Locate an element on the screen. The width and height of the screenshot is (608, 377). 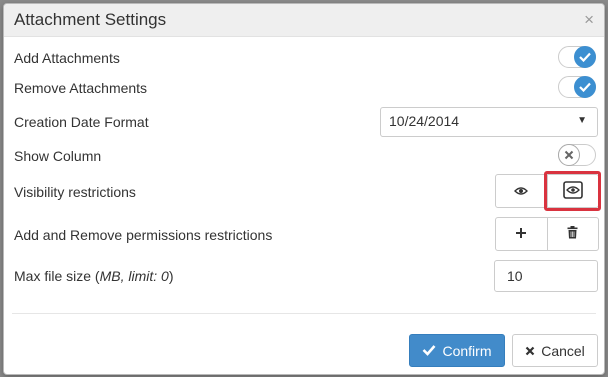
add-remove-permissions-label: Add and Remove permissions restrictions is located at coordinates (143, 235).